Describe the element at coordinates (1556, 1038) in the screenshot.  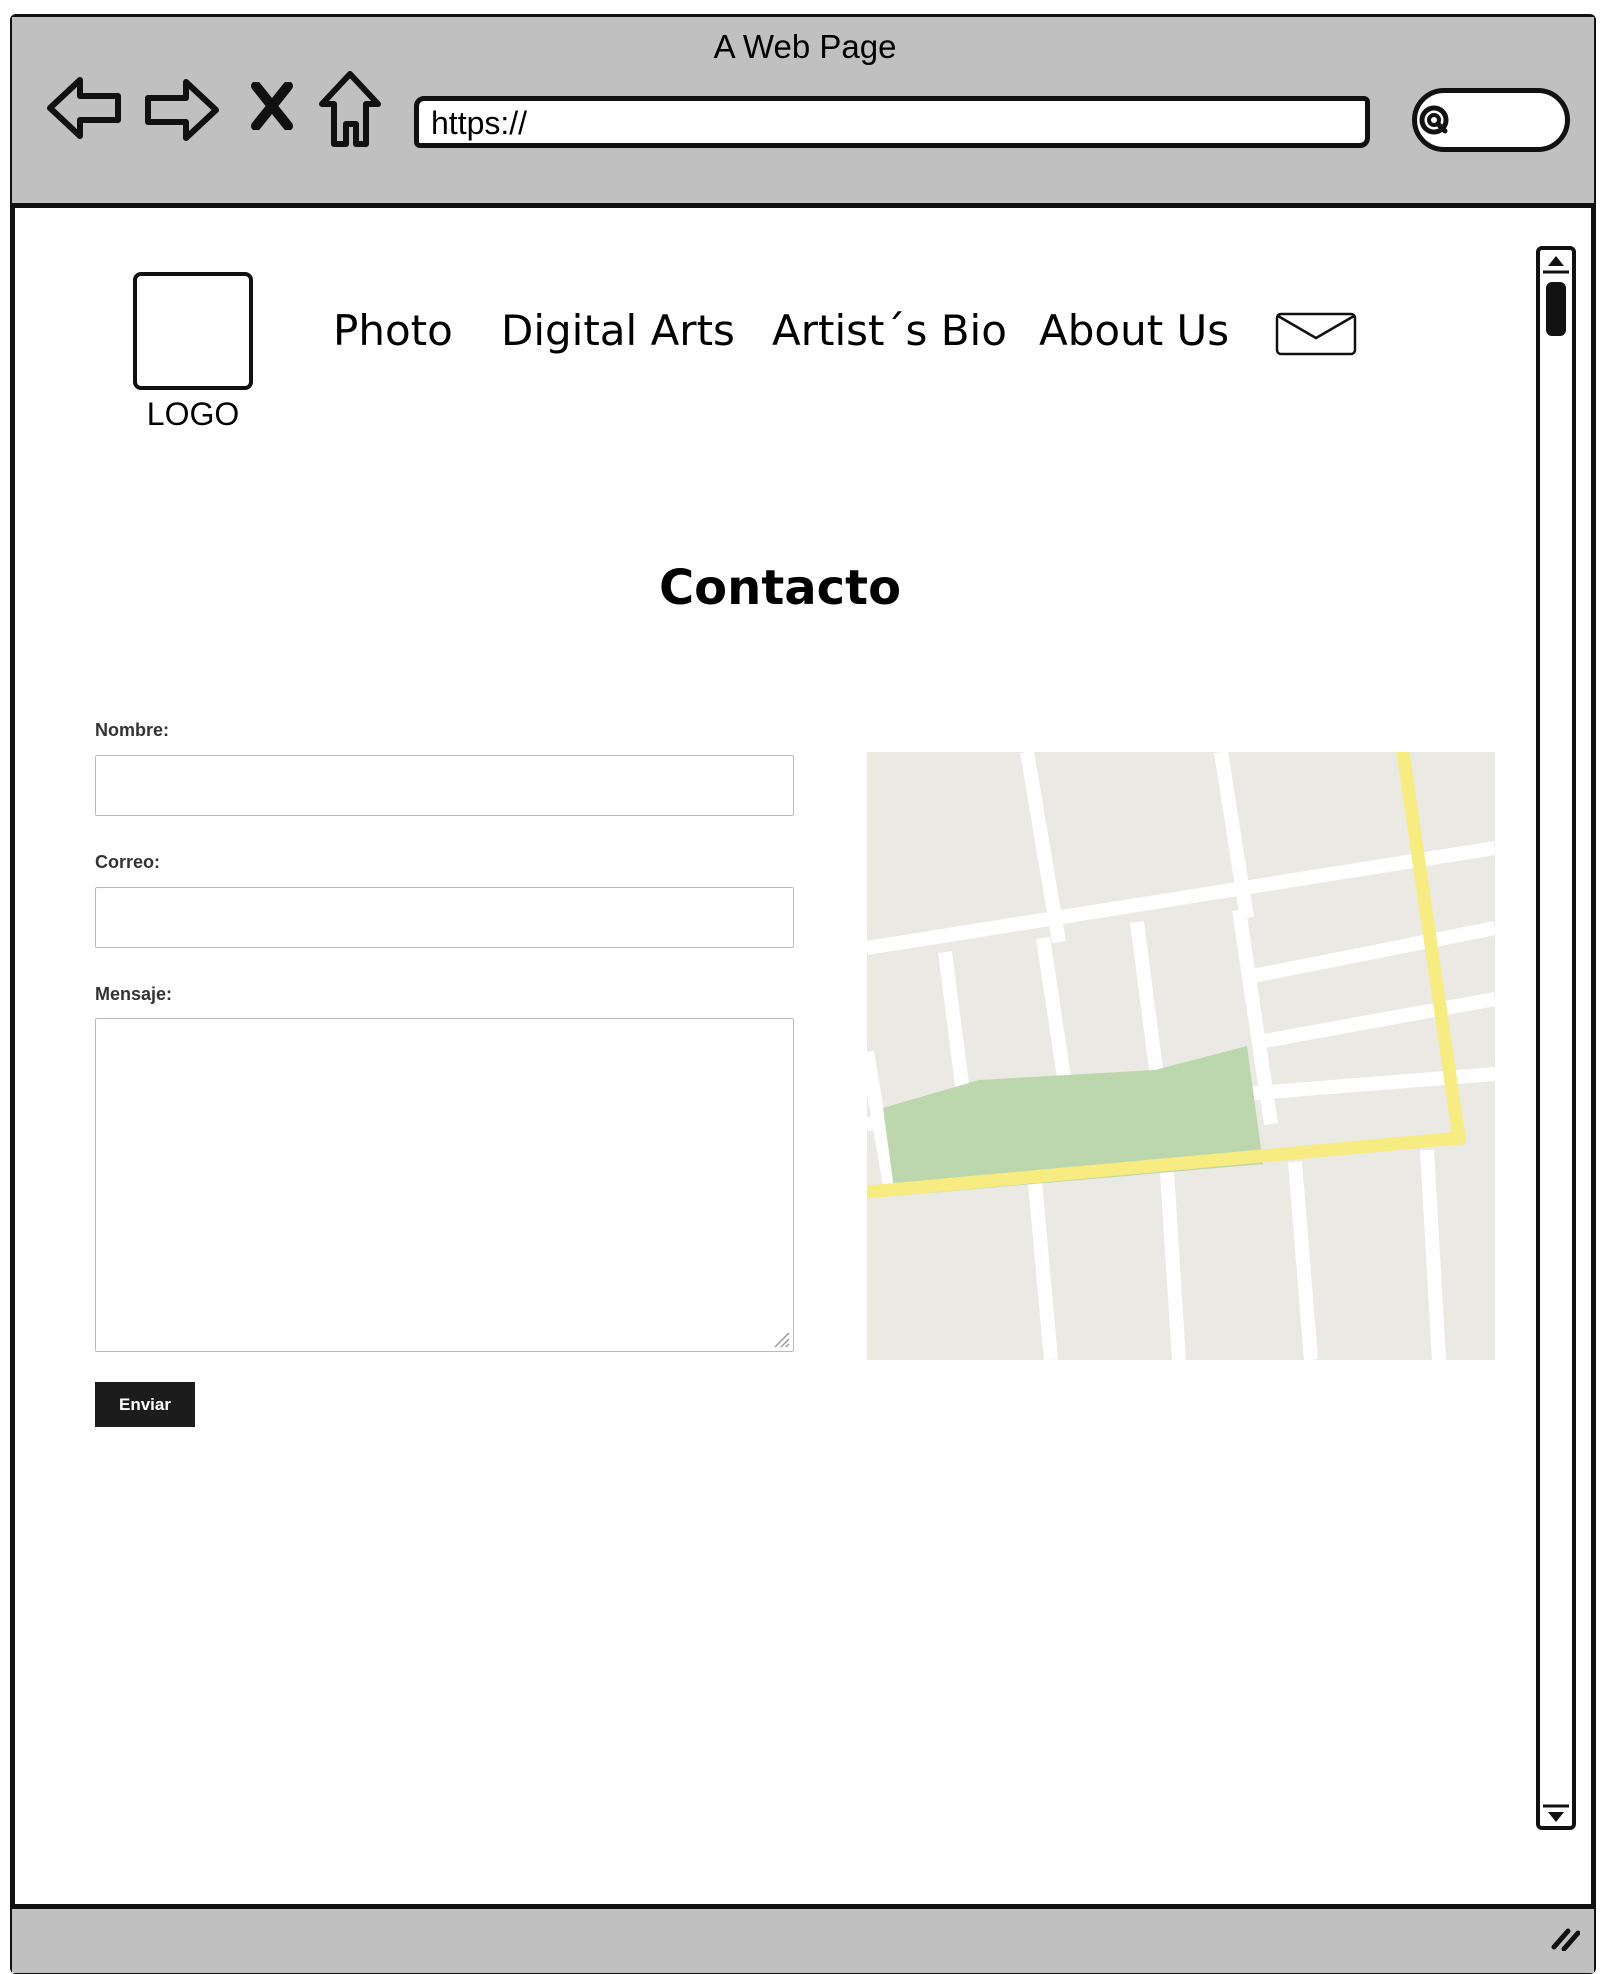
I see `vertical-scrollbar` at that location.